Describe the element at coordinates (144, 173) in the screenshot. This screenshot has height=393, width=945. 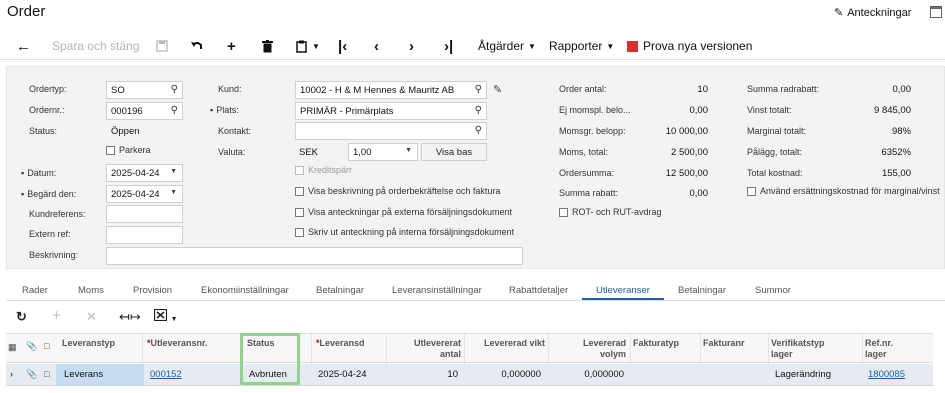
I see `datum-input: 2025-04-24 ▼` at that location.